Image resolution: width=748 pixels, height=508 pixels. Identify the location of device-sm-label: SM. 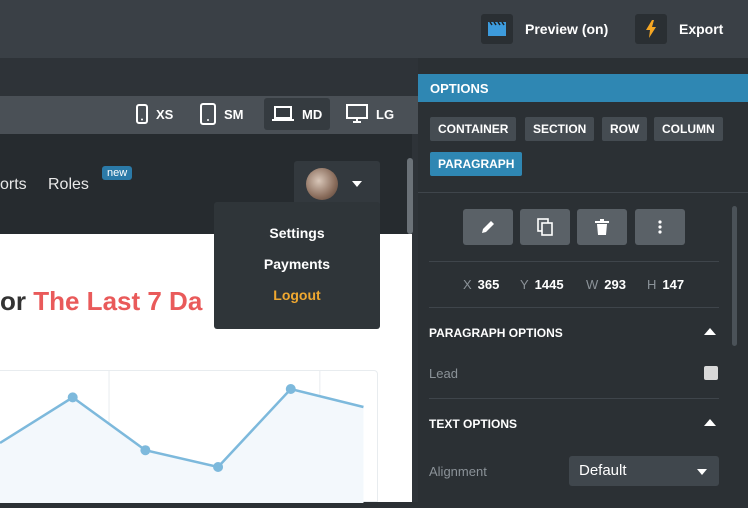
(234, 114).